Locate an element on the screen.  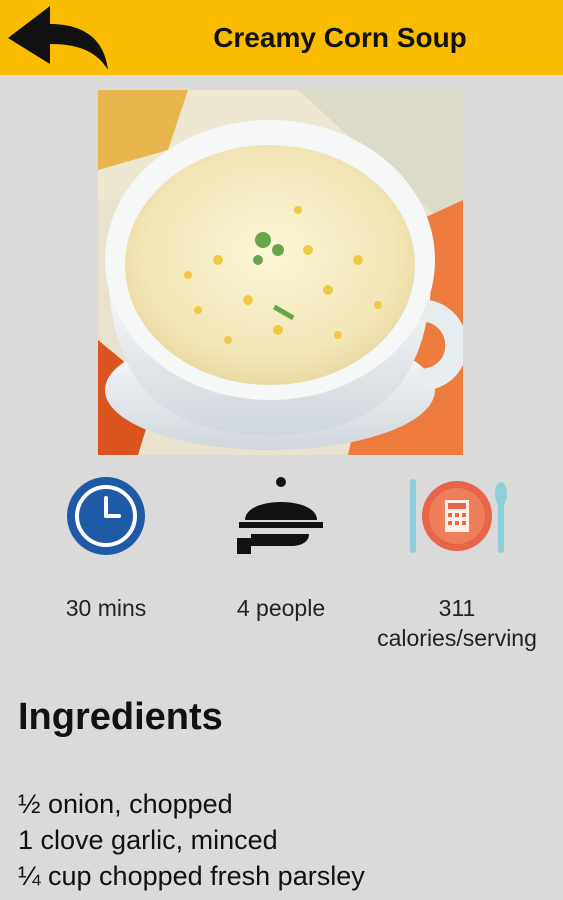
serving-cloche-icon is located at coordinates (280, 515).